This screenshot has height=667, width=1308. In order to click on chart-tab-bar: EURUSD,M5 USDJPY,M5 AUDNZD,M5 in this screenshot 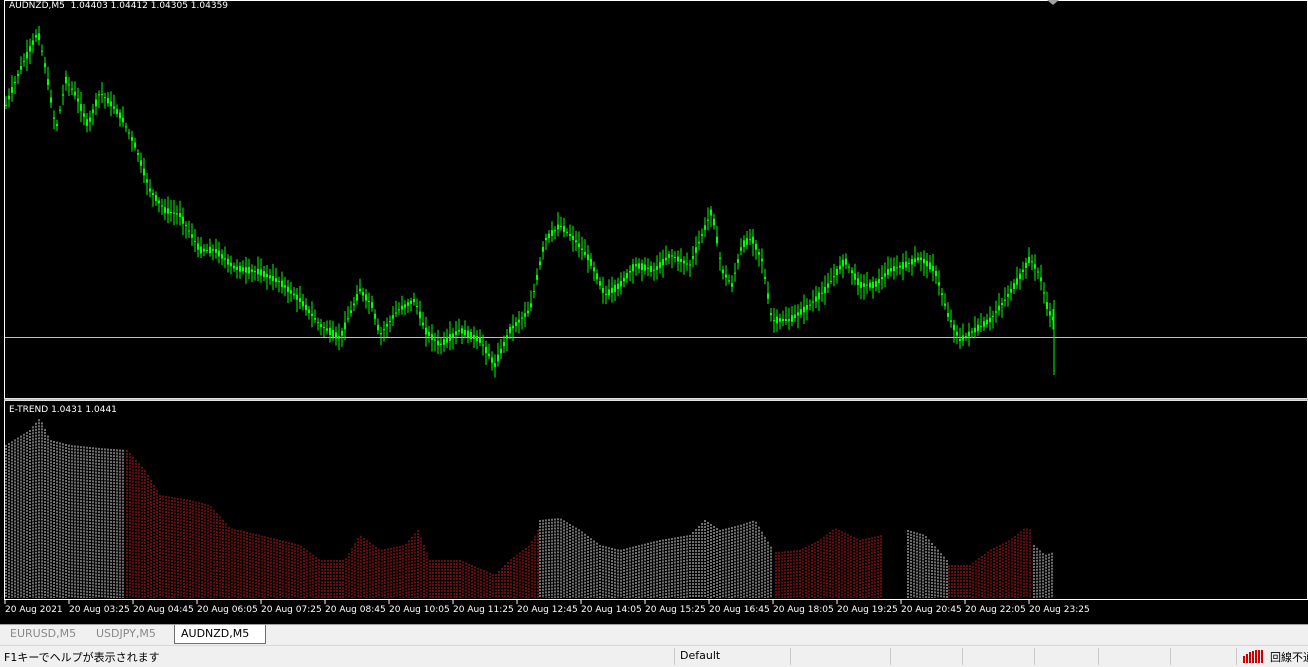, I will do `click(654, 634)`.